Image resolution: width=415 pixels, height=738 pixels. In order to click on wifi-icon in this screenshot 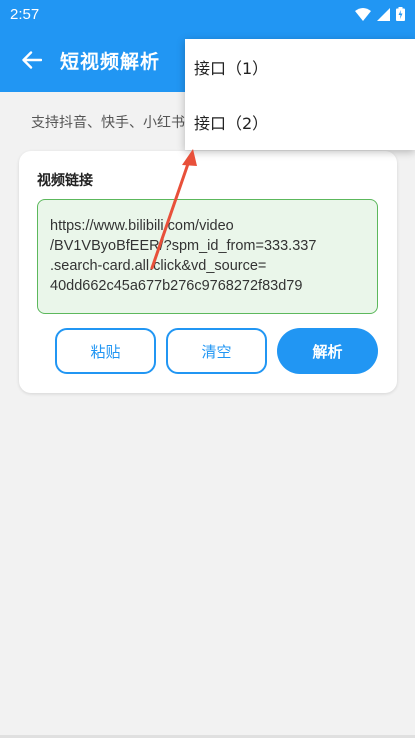, I will do `click(363, 14)`.